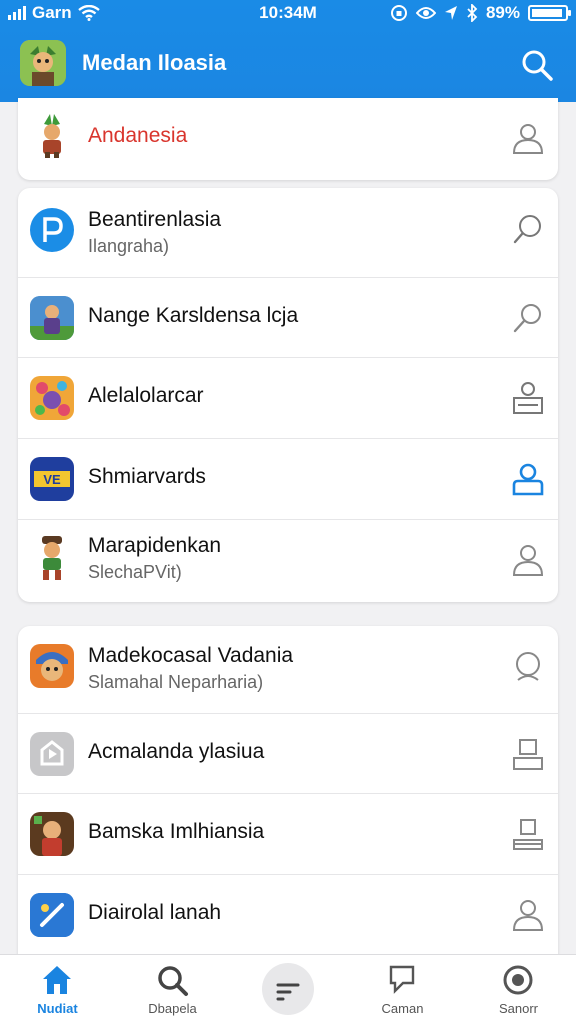 This screenshot has width=576, height=1024. Describe the element at coordinates (288, 561) in the screenshot. I see `list-item: Marapidenkan SlechaPVit)` at that location.